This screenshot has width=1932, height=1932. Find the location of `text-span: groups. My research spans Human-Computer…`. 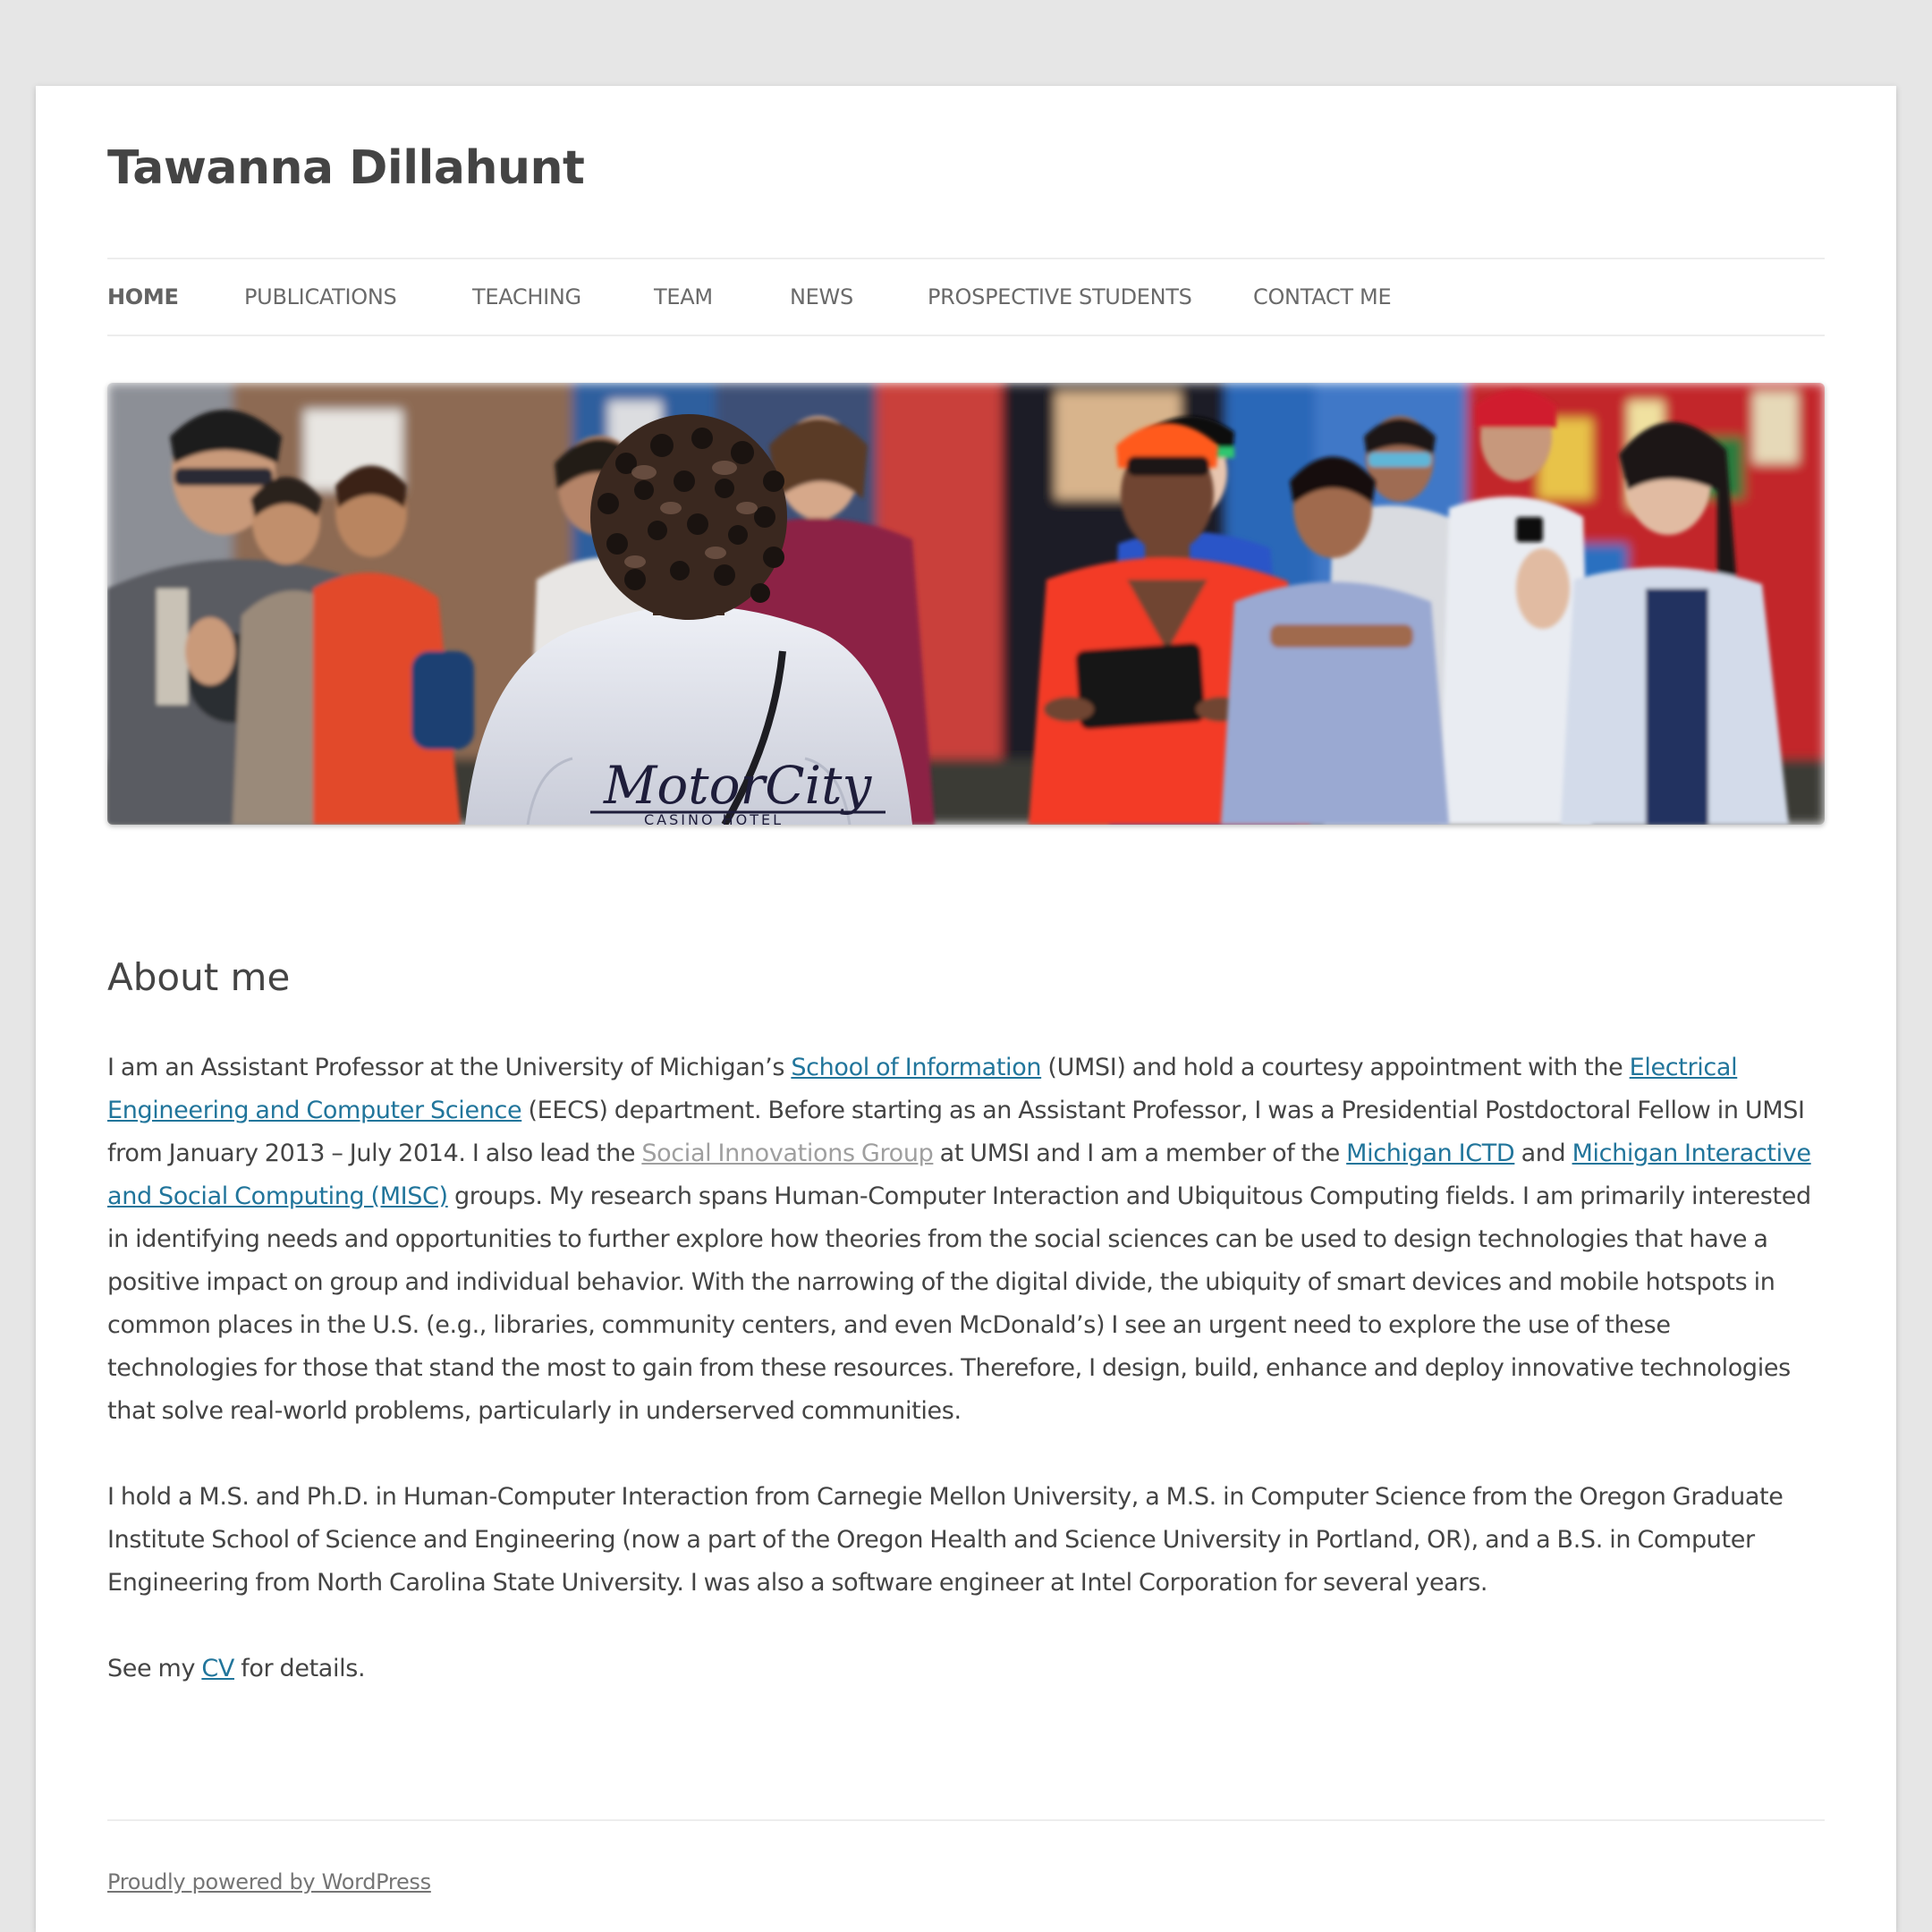

text-span: groups. My research spans Human-Computer… is located at coordinates (959, 1303).